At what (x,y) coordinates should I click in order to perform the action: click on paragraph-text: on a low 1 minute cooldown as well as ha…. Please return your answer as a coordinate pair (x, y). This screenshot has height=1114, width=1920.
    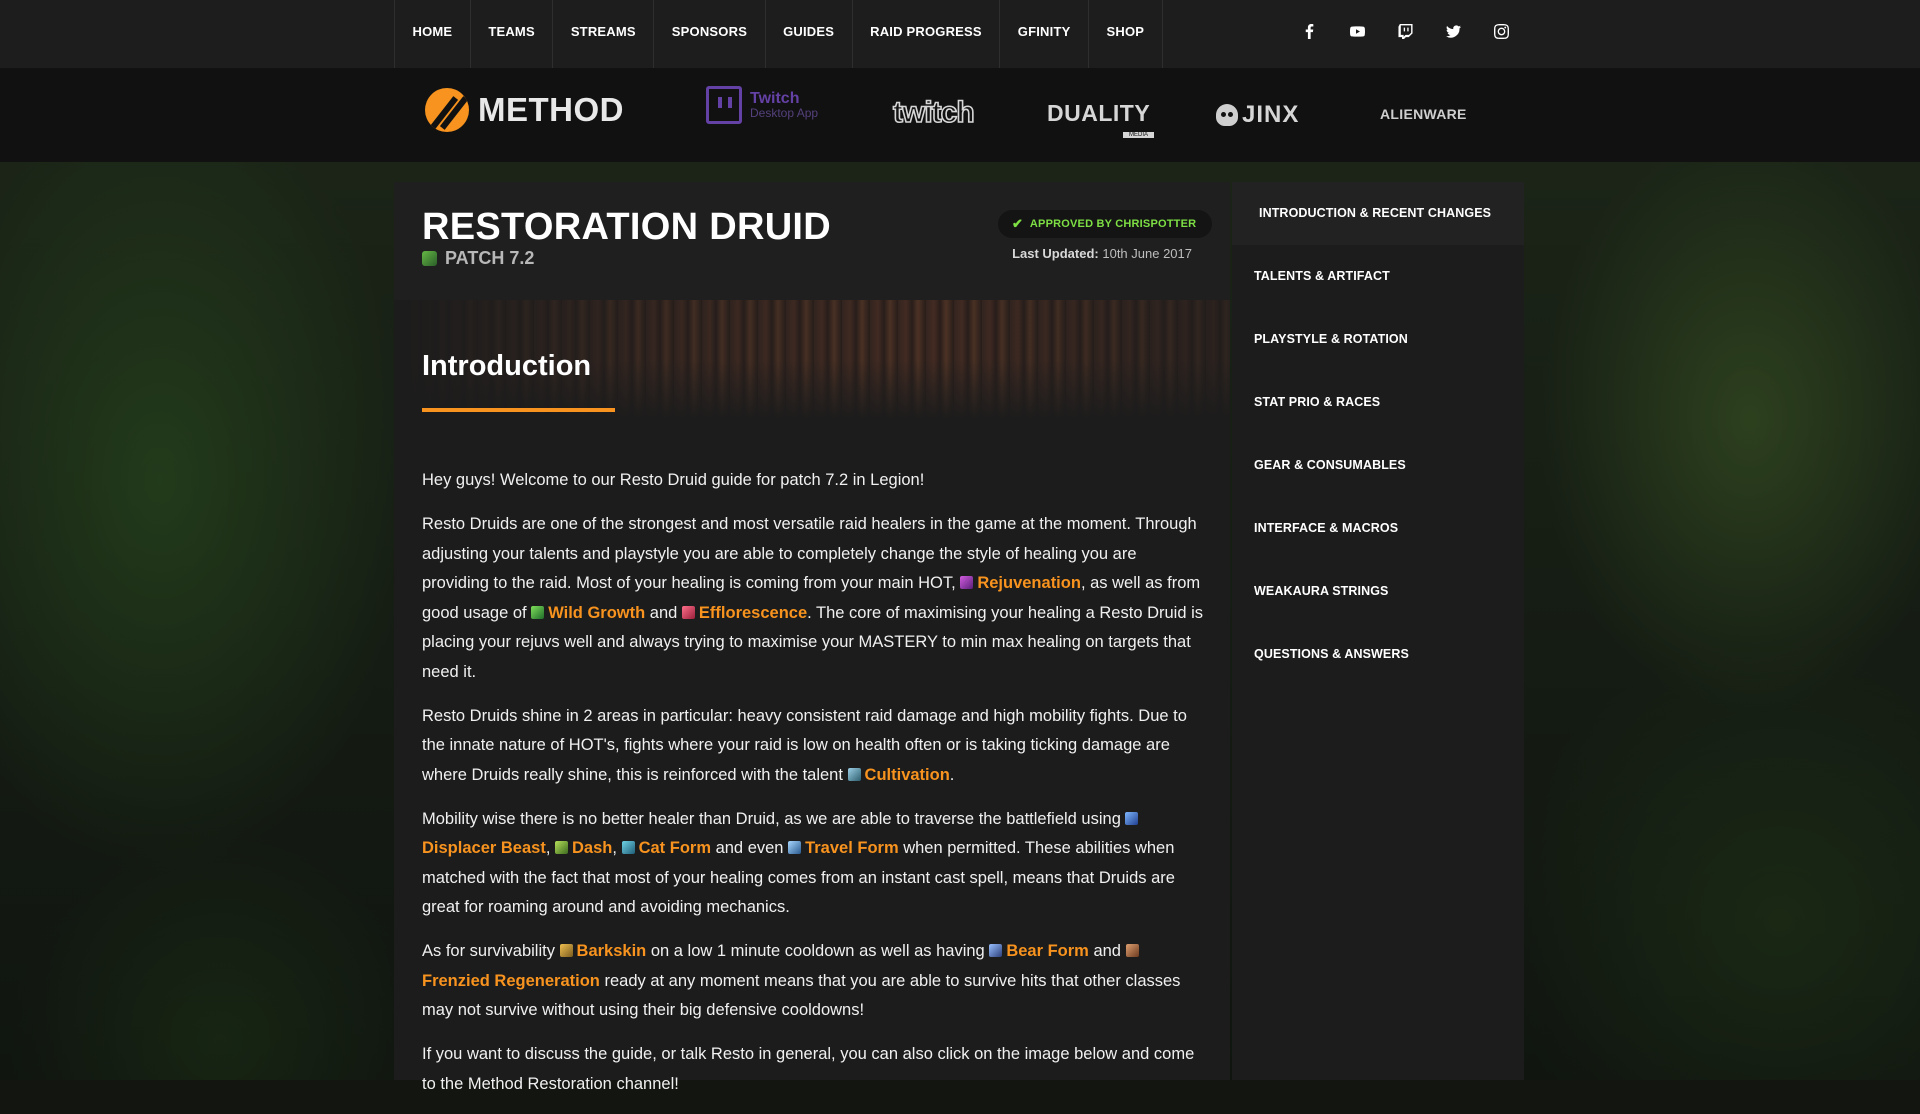
    Looking at the image, I should click on (817, 951).